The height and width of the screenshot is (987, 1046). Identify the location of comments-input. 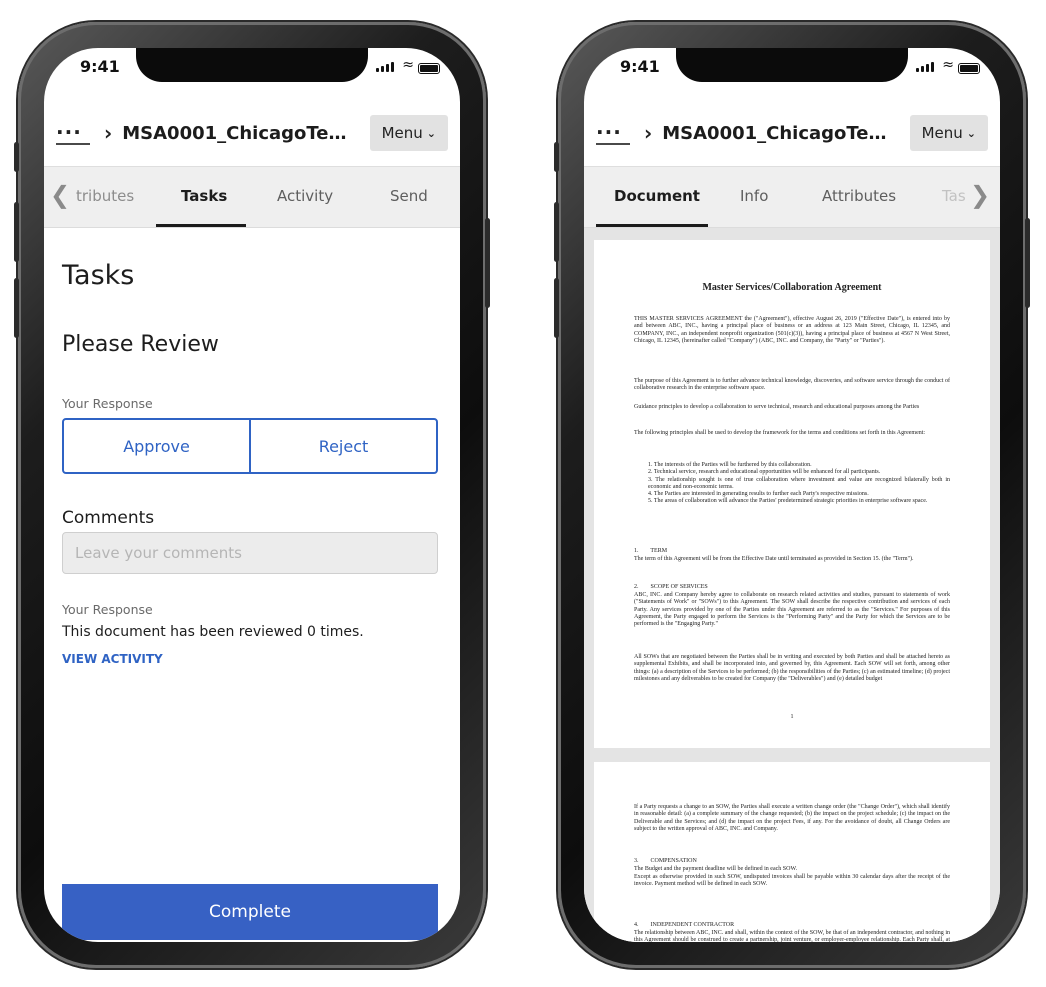
(250, 553).